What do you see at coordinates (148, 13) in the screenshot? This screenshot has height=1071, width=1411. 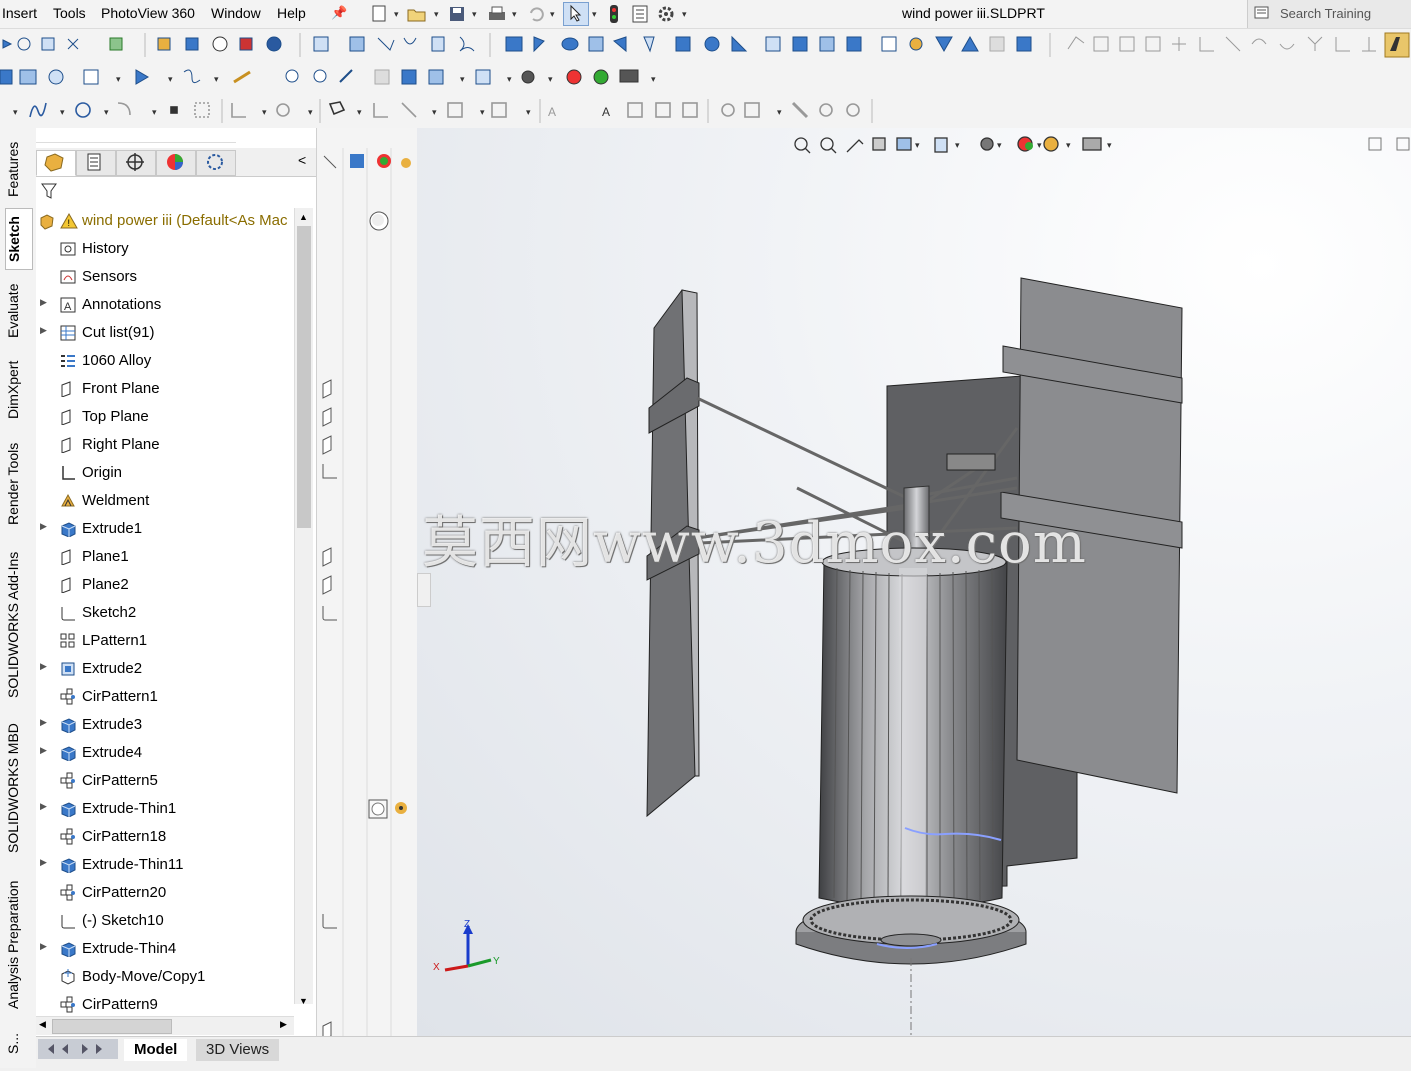 I see `menu-photoview: PhotoView 360` at bounding box center [148, 13].